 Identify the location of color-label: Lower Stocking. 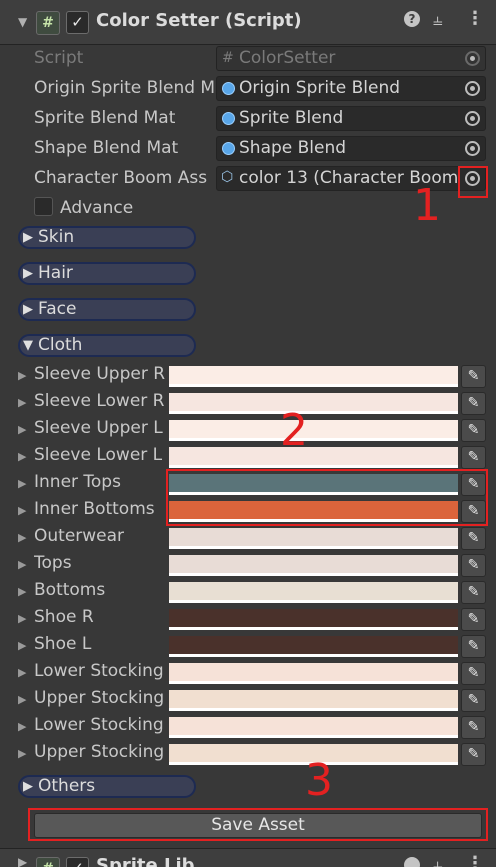
(99, 671).